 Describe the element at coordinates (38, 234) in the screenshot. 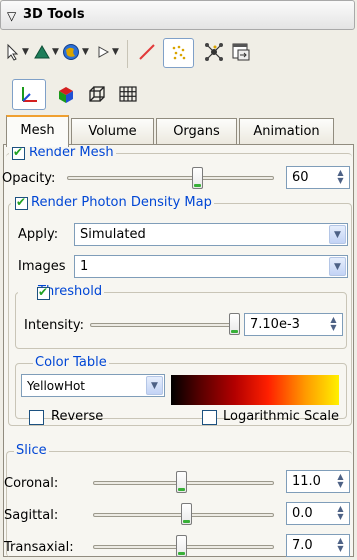

I see `apply-label: Apply:` at that location.